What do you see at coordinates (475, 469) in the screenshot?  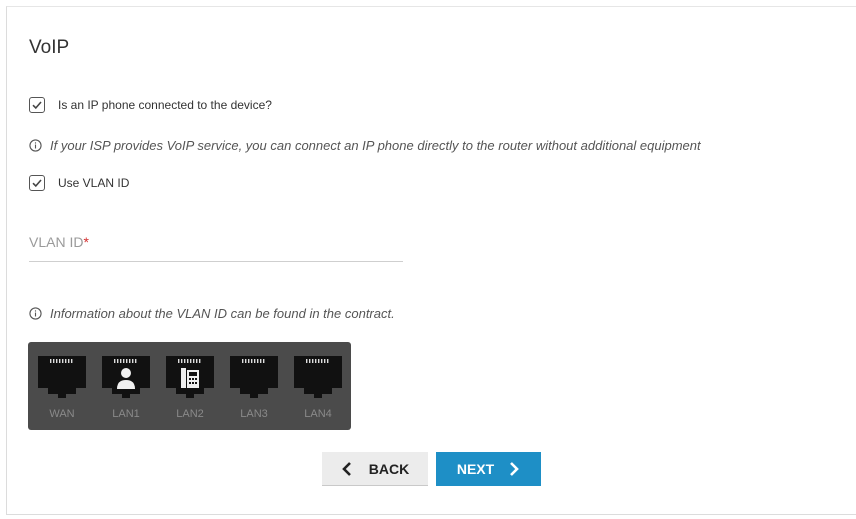 I see `next-button-label: NEXT` at bounding box center [475, 469].